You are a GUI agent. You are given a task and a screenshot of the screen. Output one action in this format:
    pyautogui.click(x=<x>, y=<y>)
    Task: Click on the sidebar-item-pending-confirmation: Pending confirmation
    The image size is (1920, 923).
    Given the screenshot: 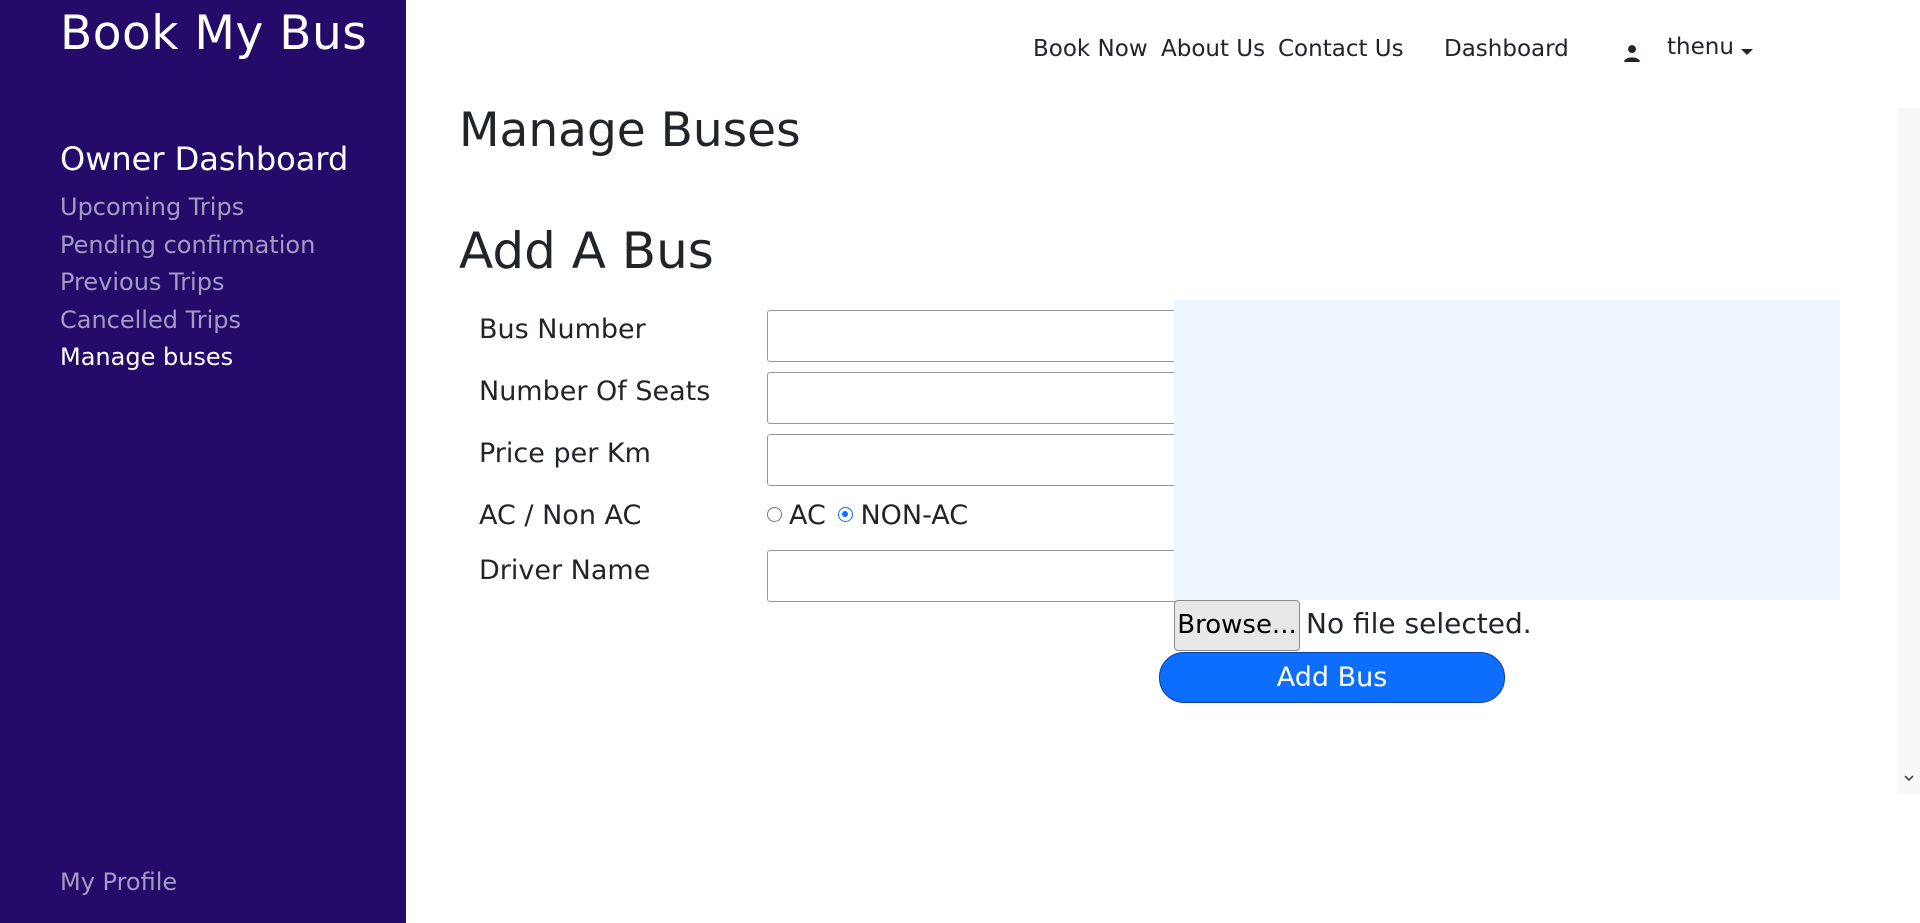 What is the action you would take?
    pyautogui.click(x=187, y=246)
    